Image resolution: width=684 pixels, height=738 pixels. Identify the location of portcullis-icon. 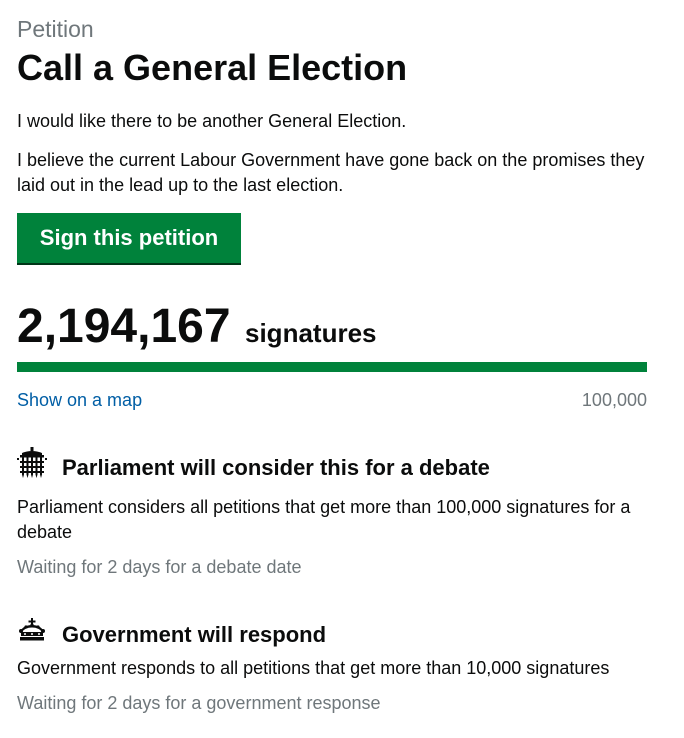
(32, 464).